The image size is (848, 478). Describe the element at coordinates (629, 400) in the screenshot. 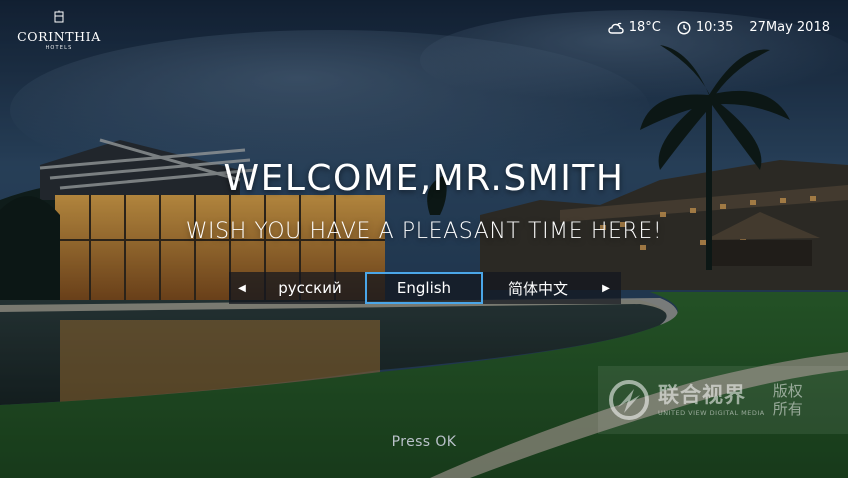

I see `watermark-logo-icon` at that location.